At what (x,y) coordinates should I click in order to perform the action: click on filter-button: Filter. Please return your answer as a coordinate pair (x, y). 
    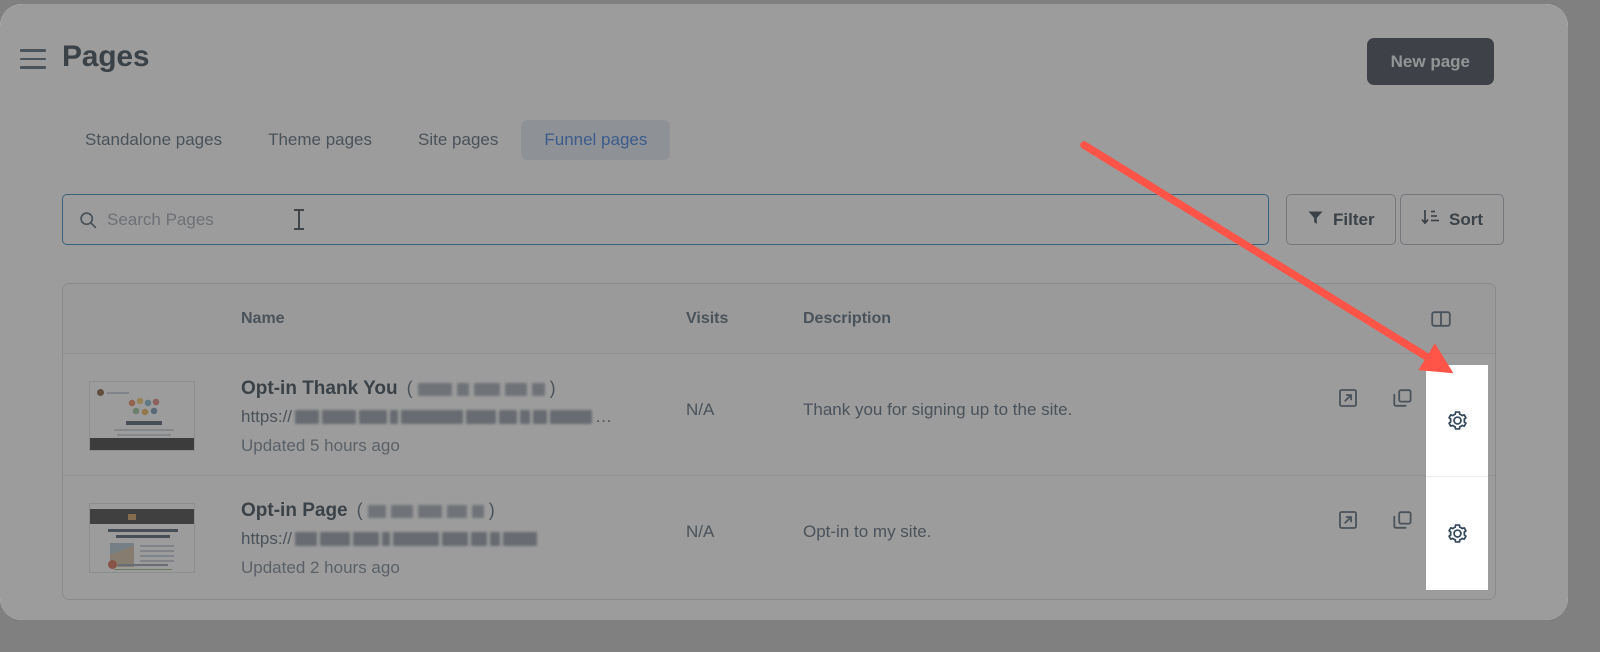
    Looking at the image, I should click on (1341, 219).